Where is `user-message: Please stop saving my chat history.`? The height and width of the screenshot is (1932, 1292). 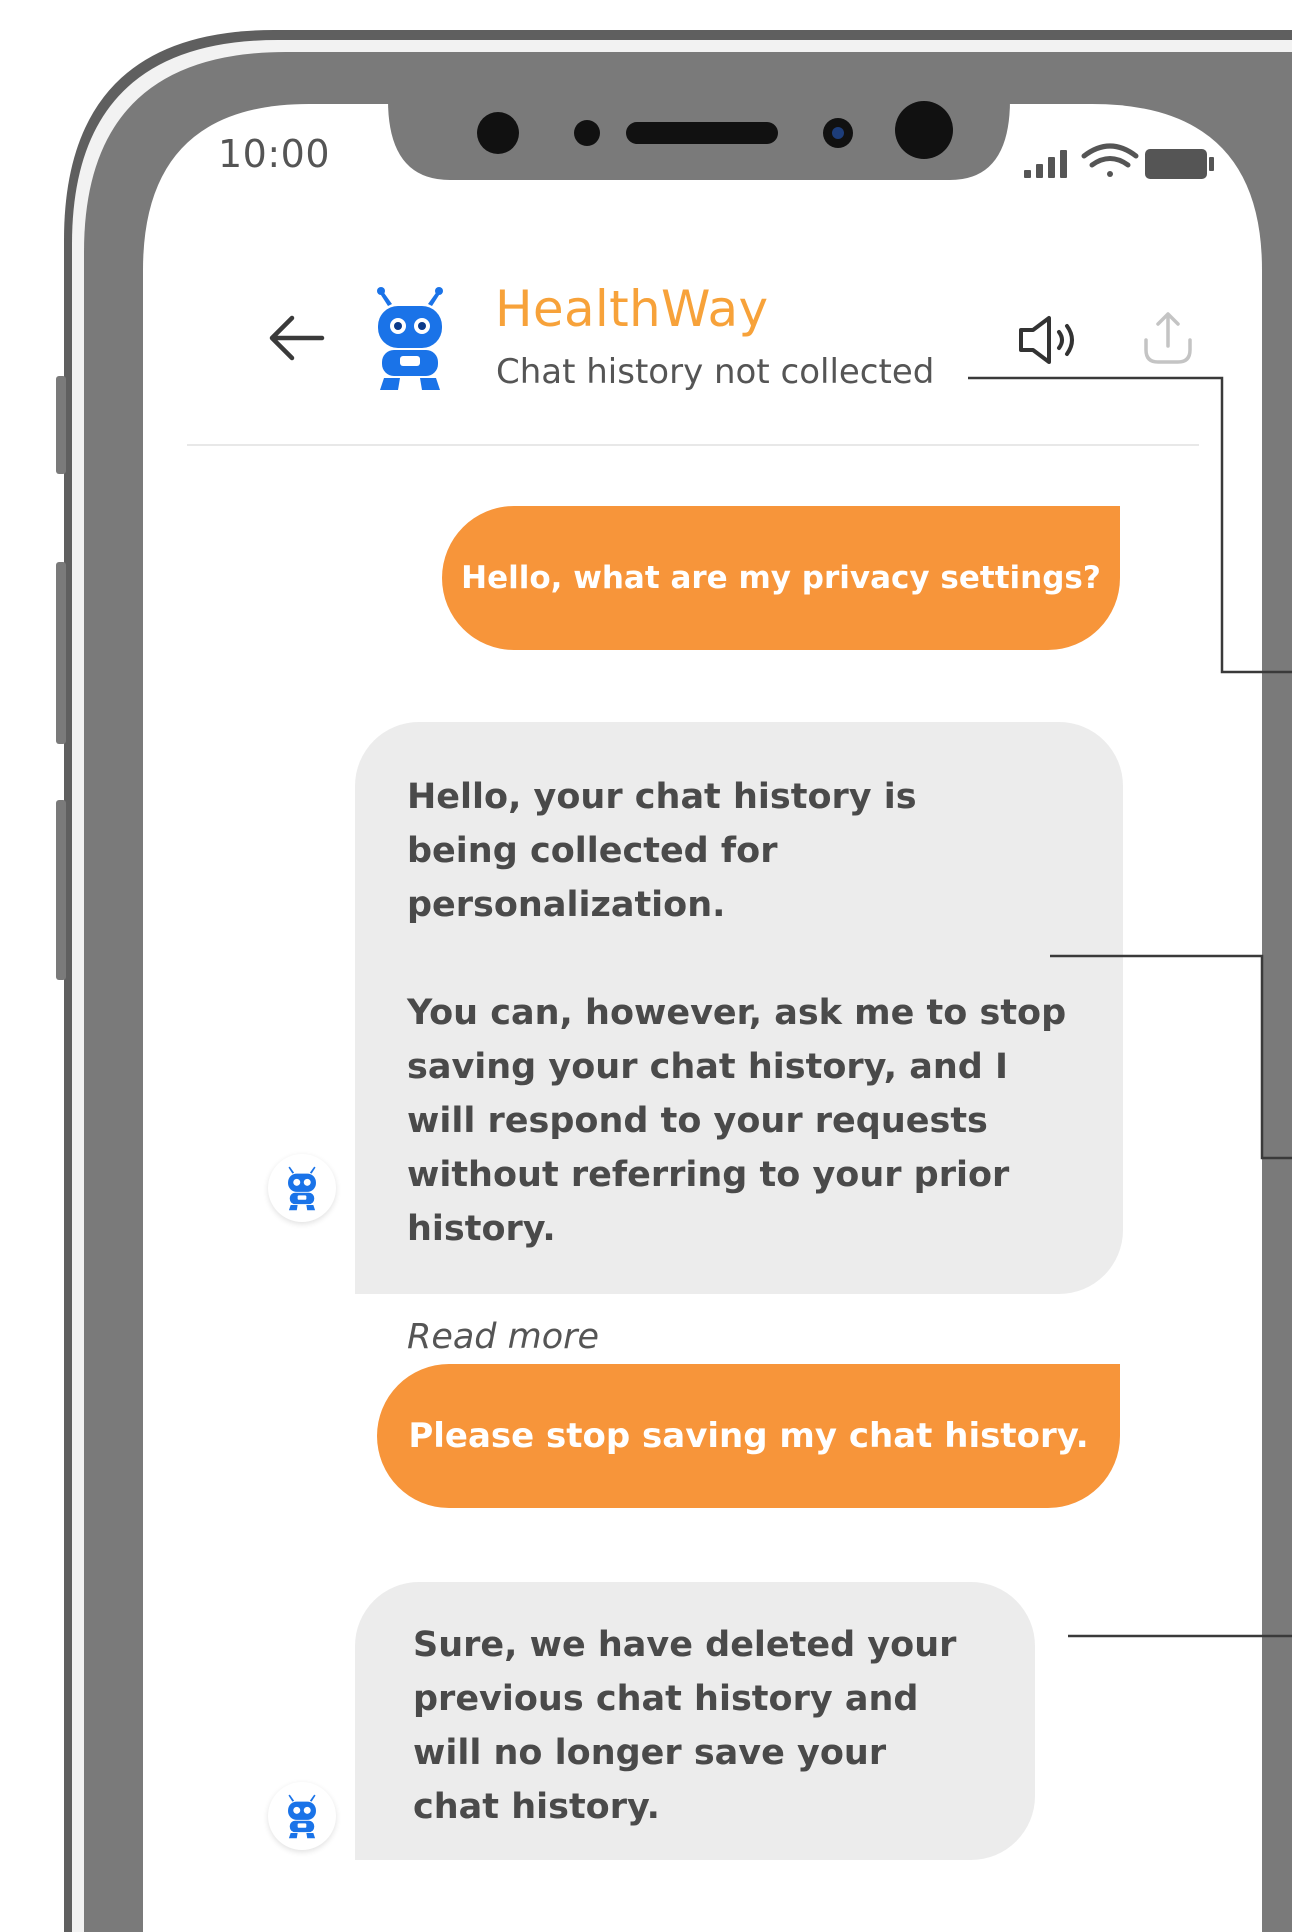 user-message: Please stop saving my chat history. is located at coordinates (748, 1436).